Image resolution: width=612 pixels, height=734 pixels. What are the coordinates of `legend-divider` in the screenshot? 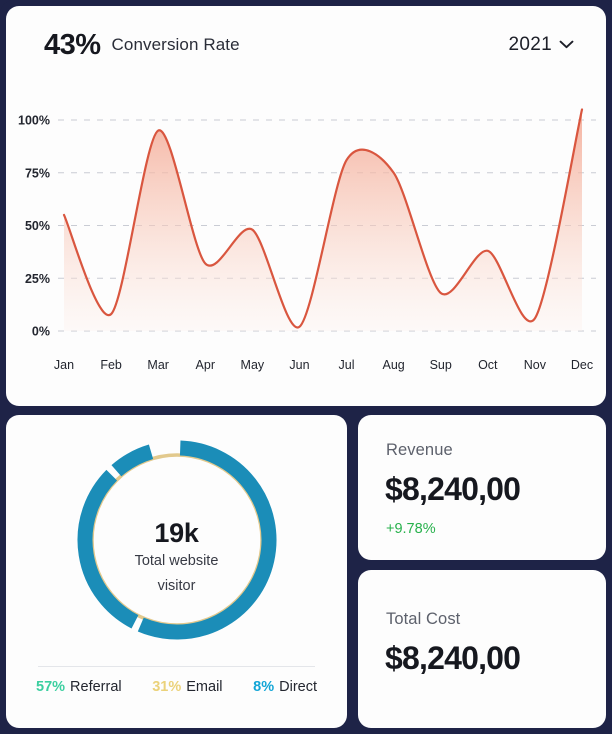 It's located at (176, 666).